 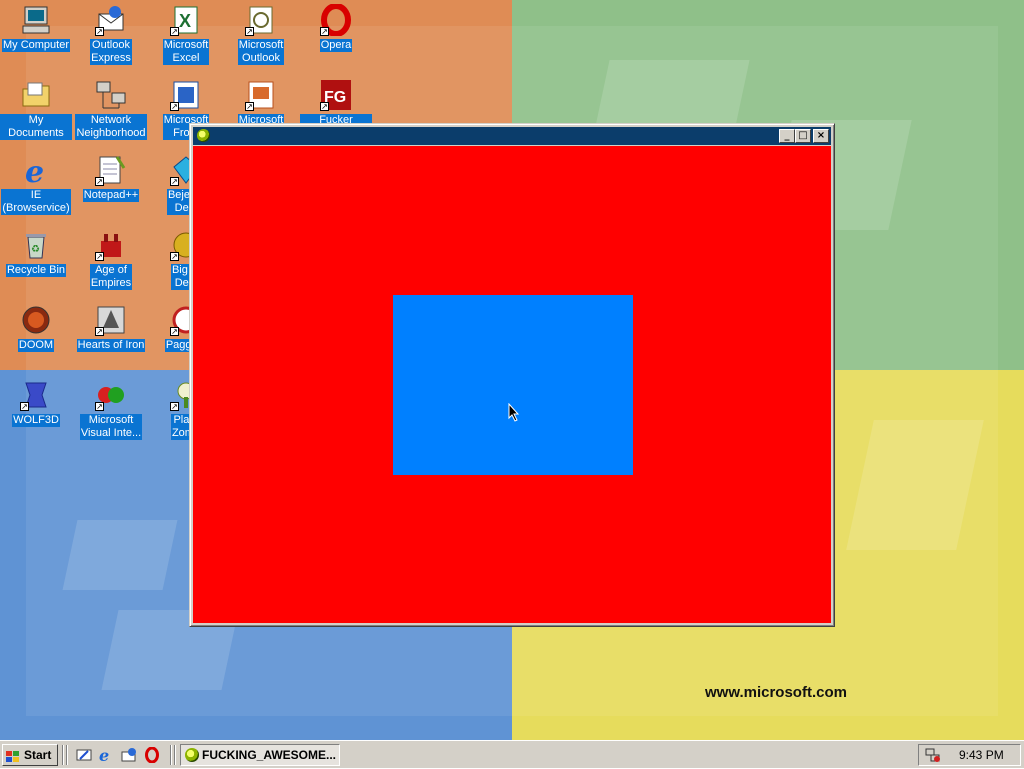 What do you see at coordinates (152, 755) in the screenshot?
I see `quicklaunch-opera-icon` at bounding box center [152, 755].